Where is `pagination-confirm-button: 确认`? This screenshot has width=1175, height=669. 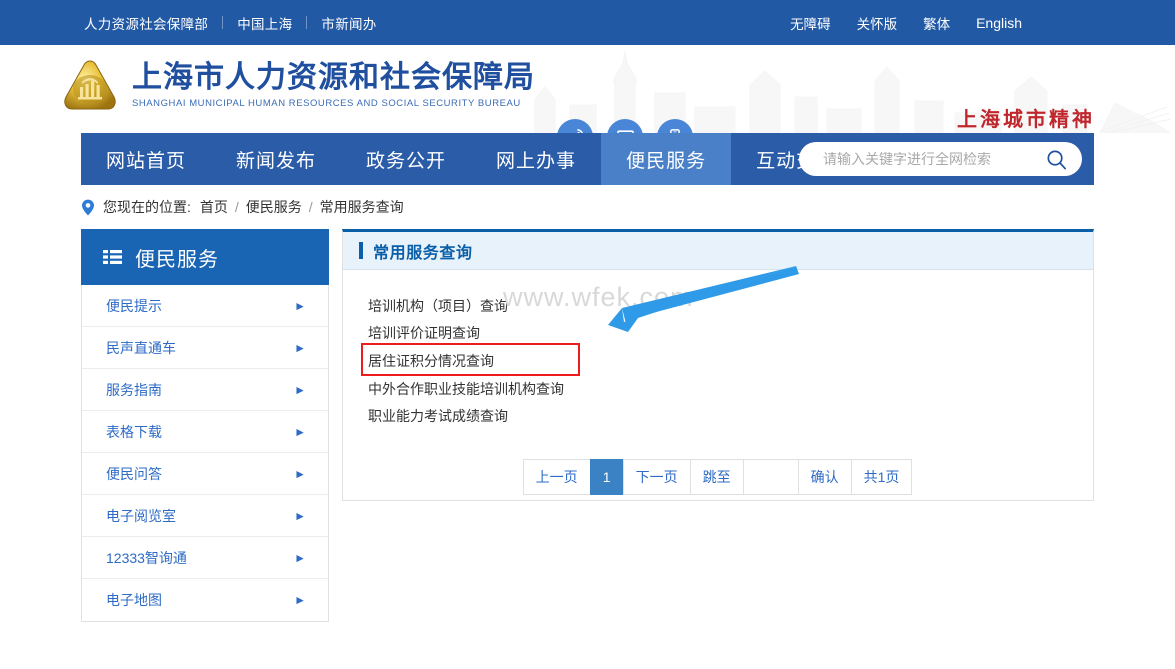
pagination-confirm-button: 确认 is located at coordinates (824, 477).